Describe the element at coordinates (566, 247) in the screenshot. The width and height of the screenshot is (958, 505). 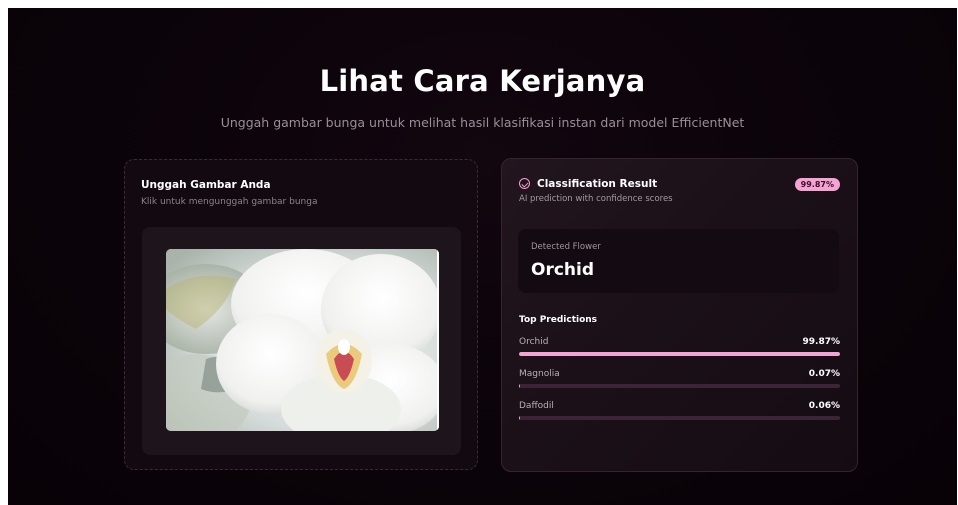
I see `detected-label: Detected Flower` at that location.